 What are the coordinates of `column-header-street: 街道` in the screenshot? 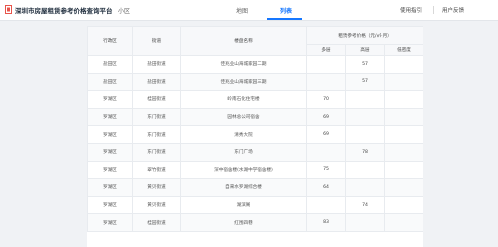 It's located at (156, 41).